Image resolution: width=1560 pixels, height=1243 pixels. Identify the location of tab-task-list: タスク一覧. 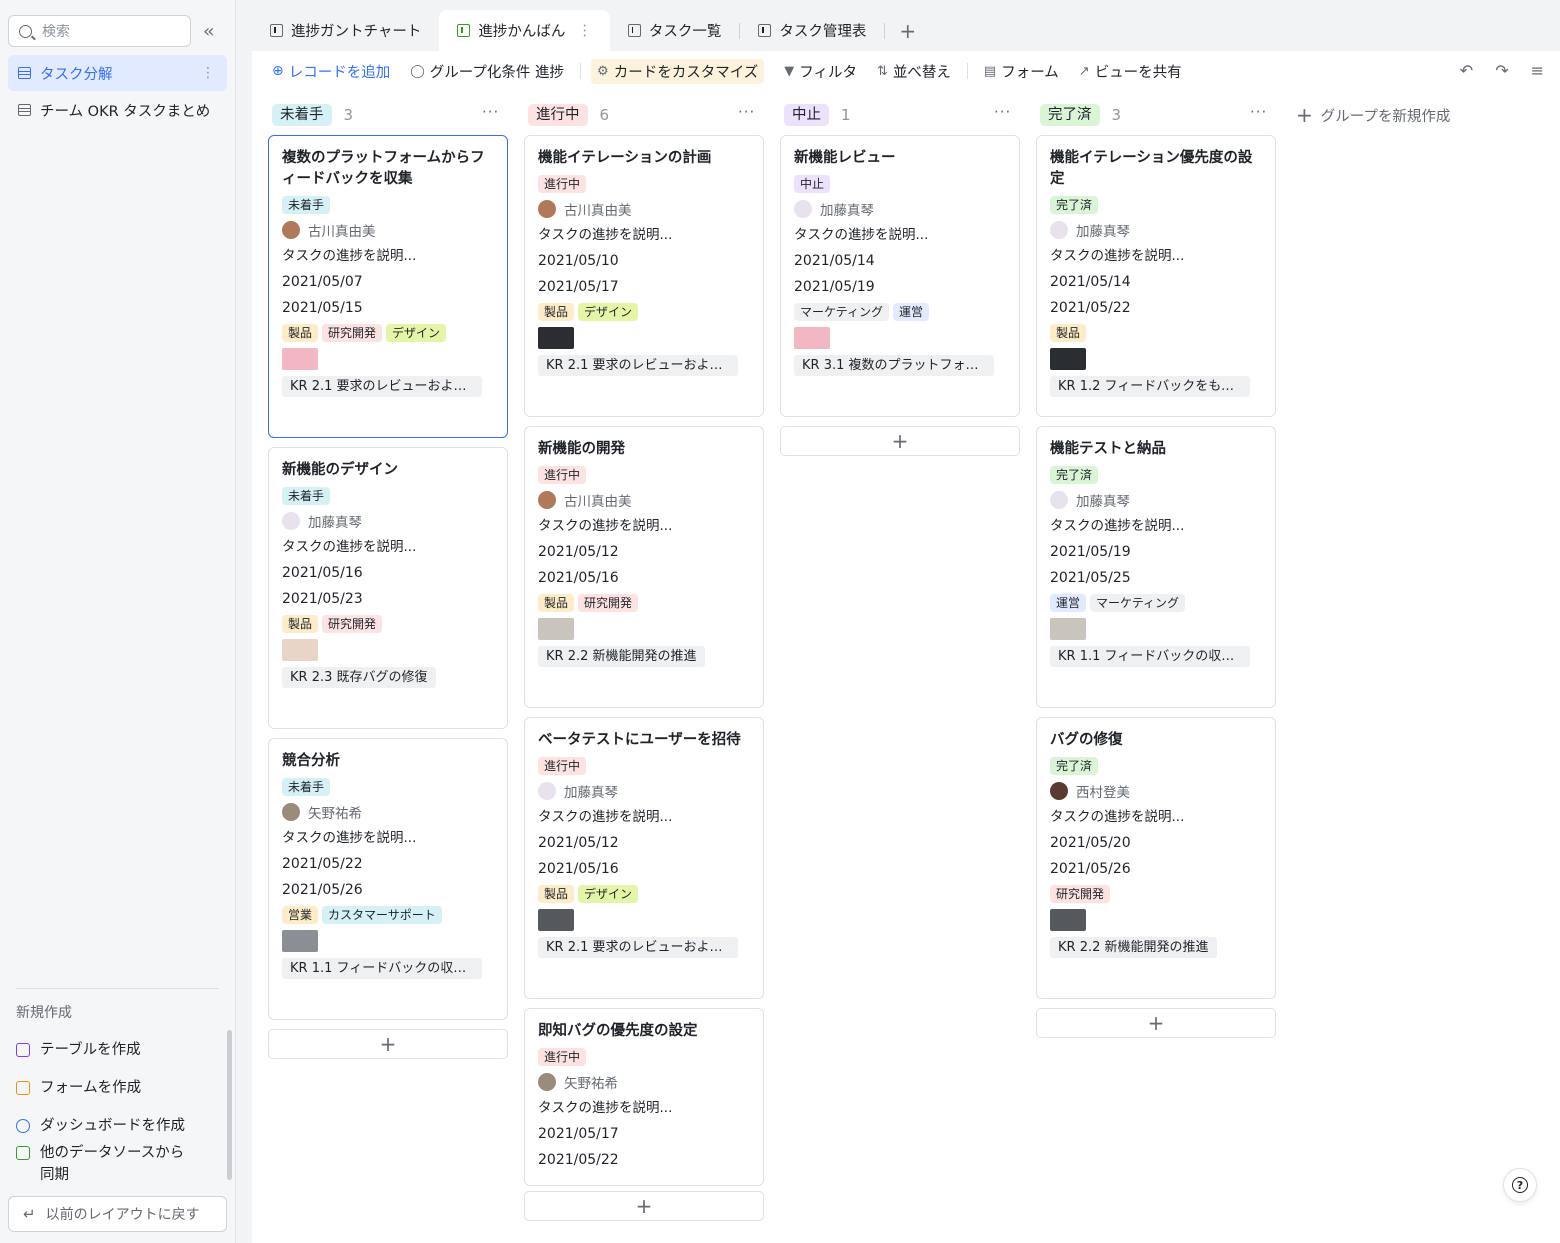
(675, 30).